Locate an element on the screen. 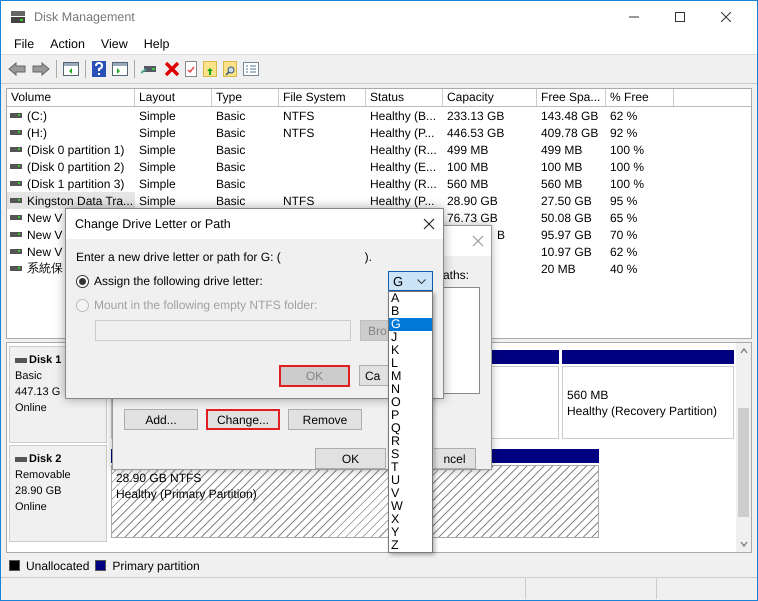 This screenshot has width=758, height=601. back-arrow-icon is located at coordinates (17, 69).